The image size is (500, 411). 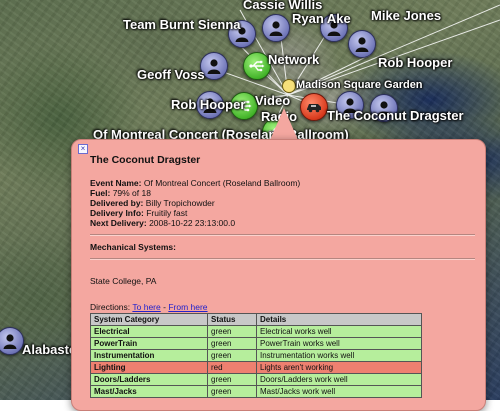 What do you see at coordinates (149, 391) in the screenshot?
I see `system-category-cell: Mast/Jacks` at bounding box center [149, 391].